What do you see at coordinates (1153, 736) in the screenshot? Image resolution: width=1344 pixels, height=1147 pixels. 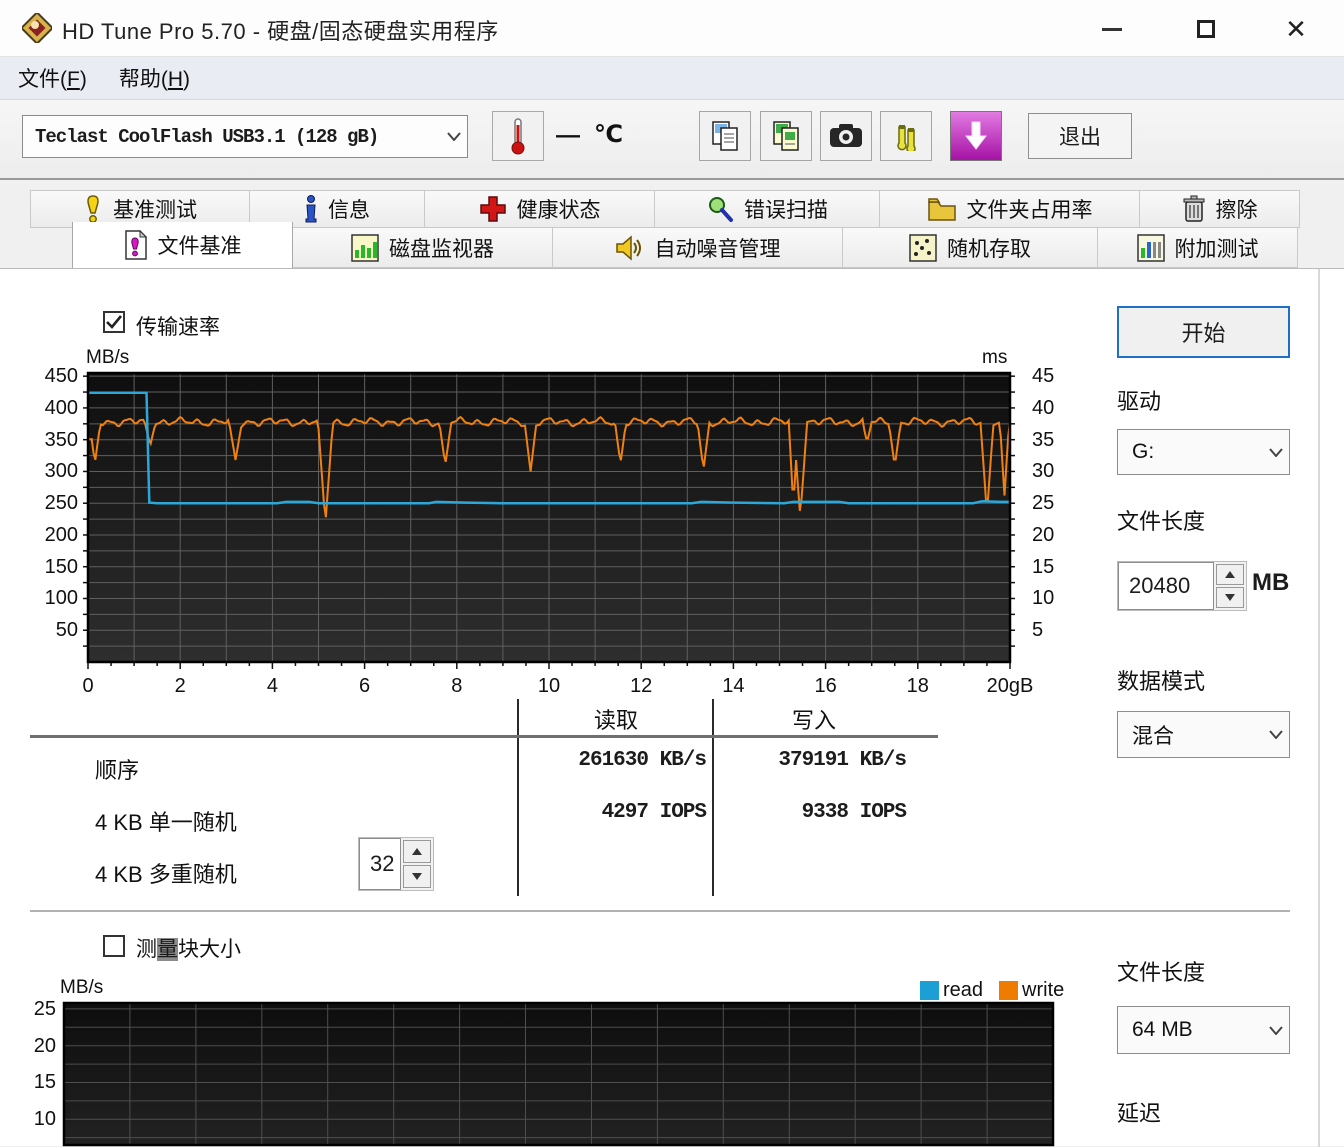 I see `data-mode-value: 混合` at bounding box center [1153, 736].